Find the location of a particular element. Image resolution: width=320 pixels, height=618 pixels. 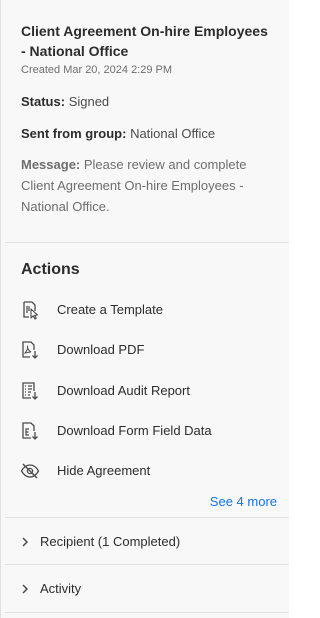

audit-report-icon is located at coordinates (30, 391).